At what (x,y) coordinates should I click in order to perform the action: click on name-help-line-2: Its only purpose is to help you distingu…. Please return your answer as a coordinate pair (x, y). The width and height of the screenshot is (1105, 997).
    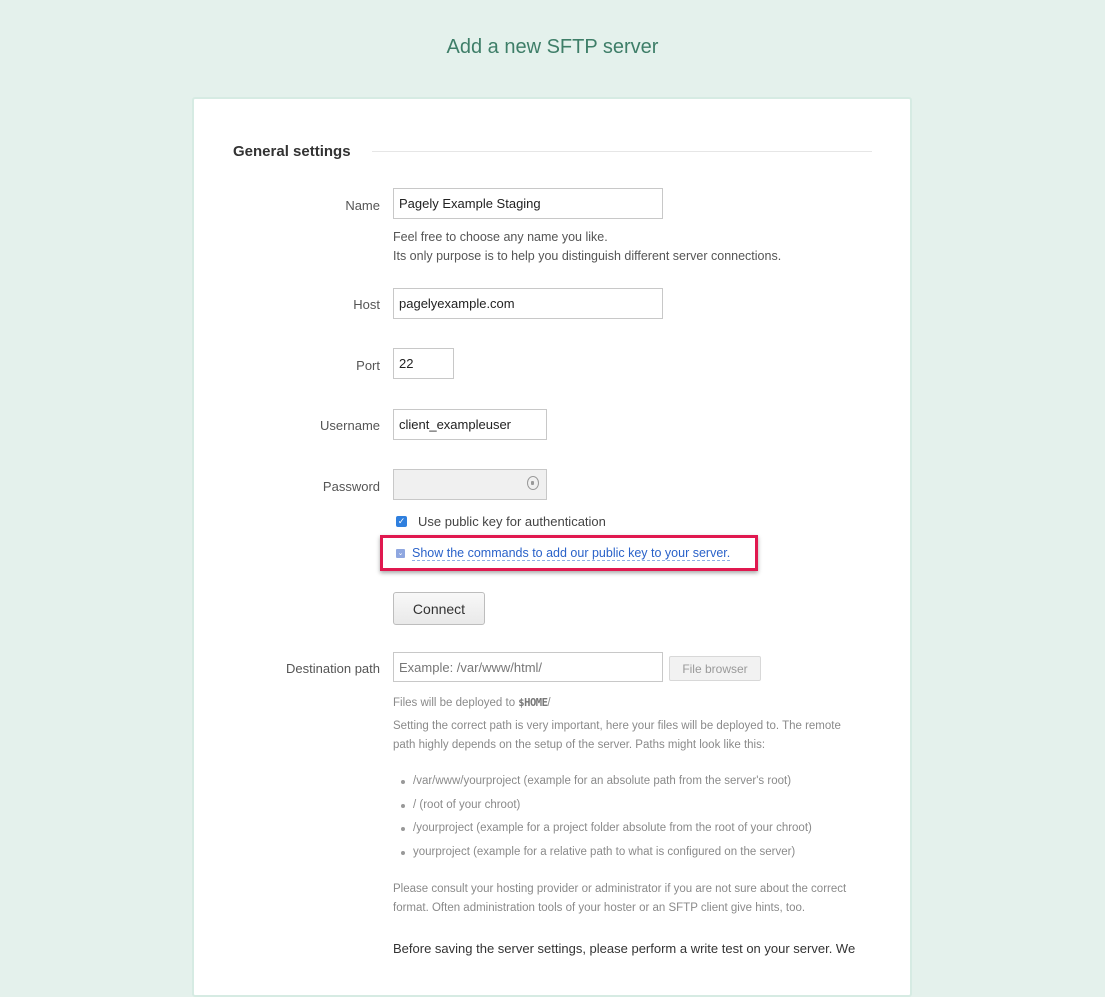
    Looking at the image, I should click on (587, 256).